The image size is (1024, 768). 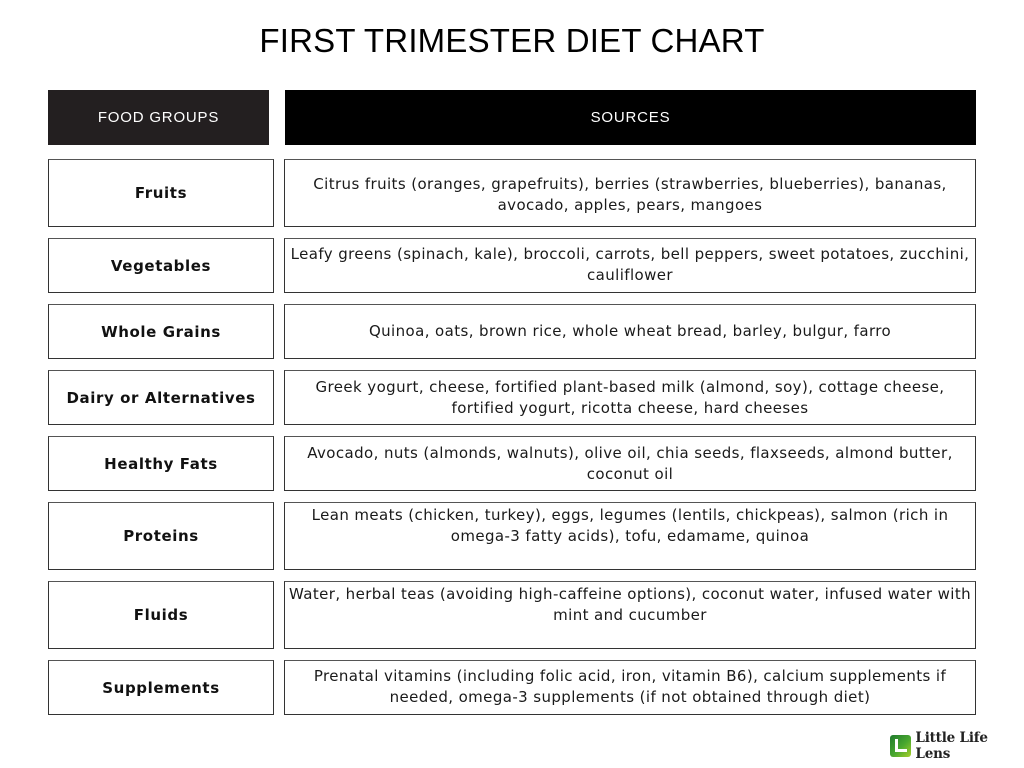 I want to click on row-fruits-group: Fruits, so click(x=161, y=193).